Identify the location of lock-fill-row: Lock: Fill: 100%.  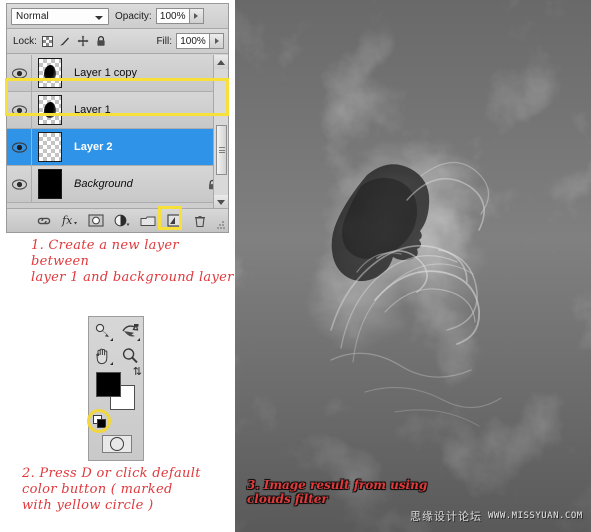
(117, 41).